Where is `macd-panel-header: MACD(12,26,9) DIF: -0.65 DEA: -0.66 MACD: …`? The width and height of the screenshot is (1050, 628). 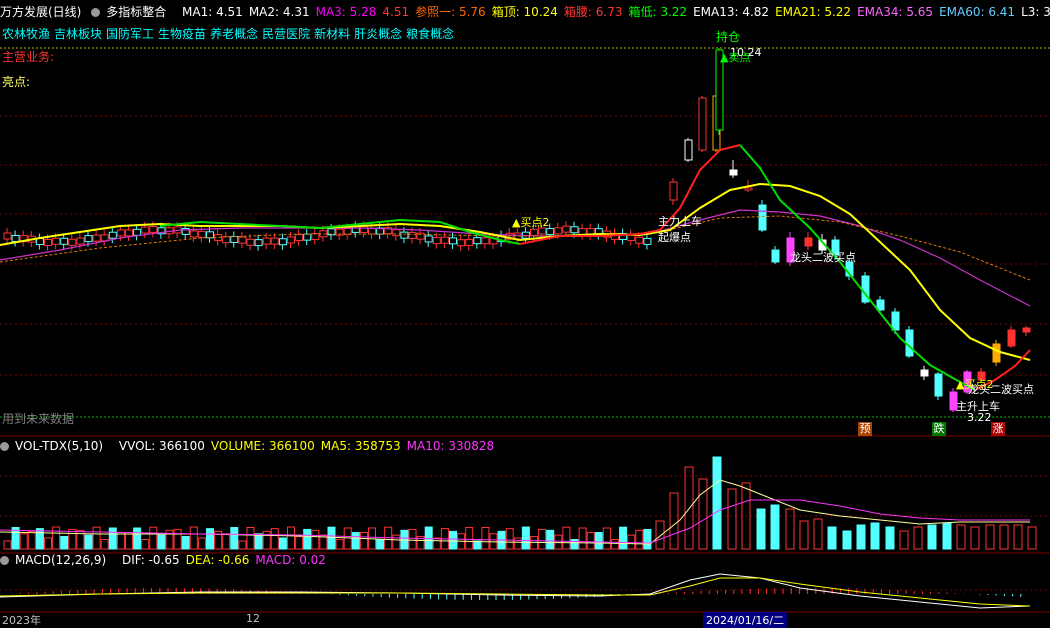 macd-panel-header: MACD(12,26,9) DIF: -0.65 DEA: -0.66 MACD: … is located at coordinates (169, 560).